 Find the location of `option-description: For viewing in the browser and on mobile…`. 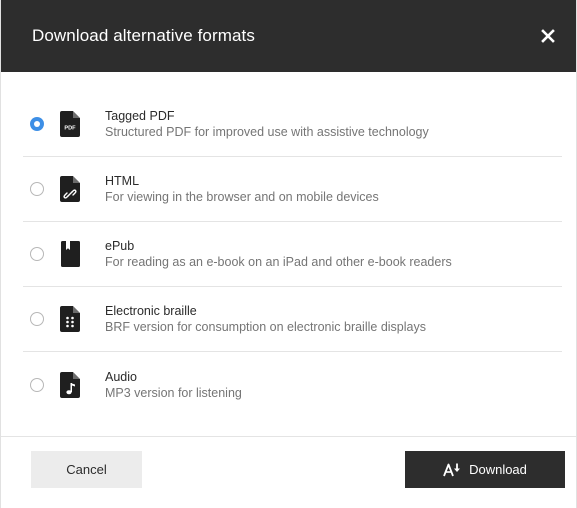

option-description: For viewing in the browser and on mobile… is located at coordinates (242, 197).